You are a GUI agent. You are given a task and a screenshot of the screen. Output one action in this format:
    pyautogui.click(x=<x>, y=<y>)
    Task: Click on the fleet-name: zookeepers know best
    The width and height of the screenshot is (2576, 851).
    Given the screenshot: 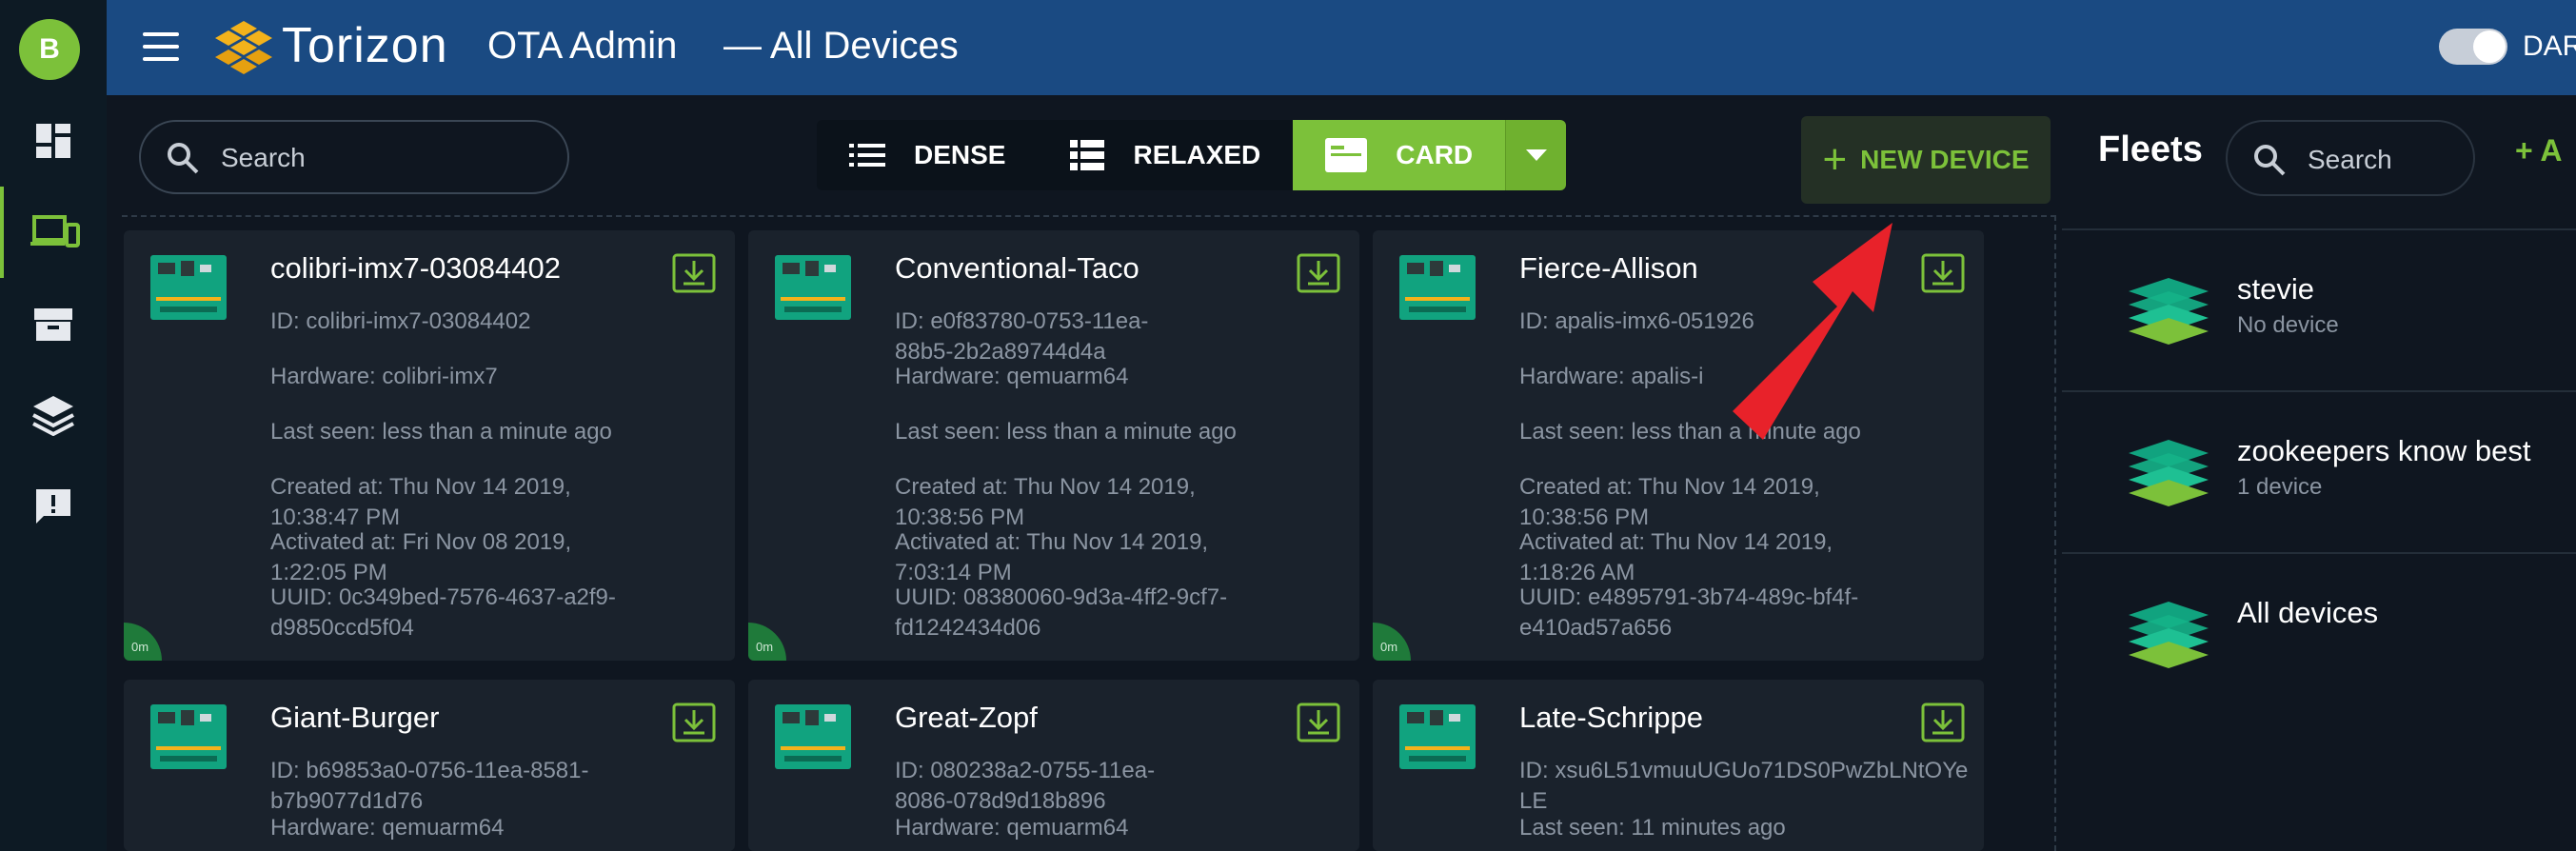 What is the action you would take?
    pyautogui.click(x=2384, y=450)
    